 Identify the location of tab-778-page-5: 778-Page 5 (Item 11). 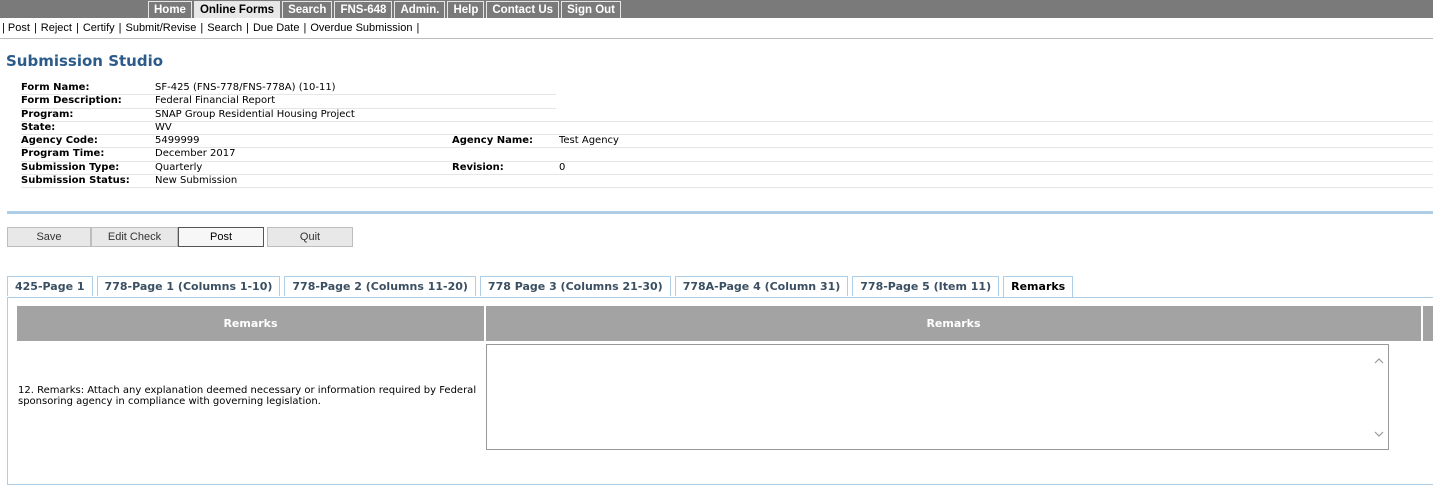
(926, 286).